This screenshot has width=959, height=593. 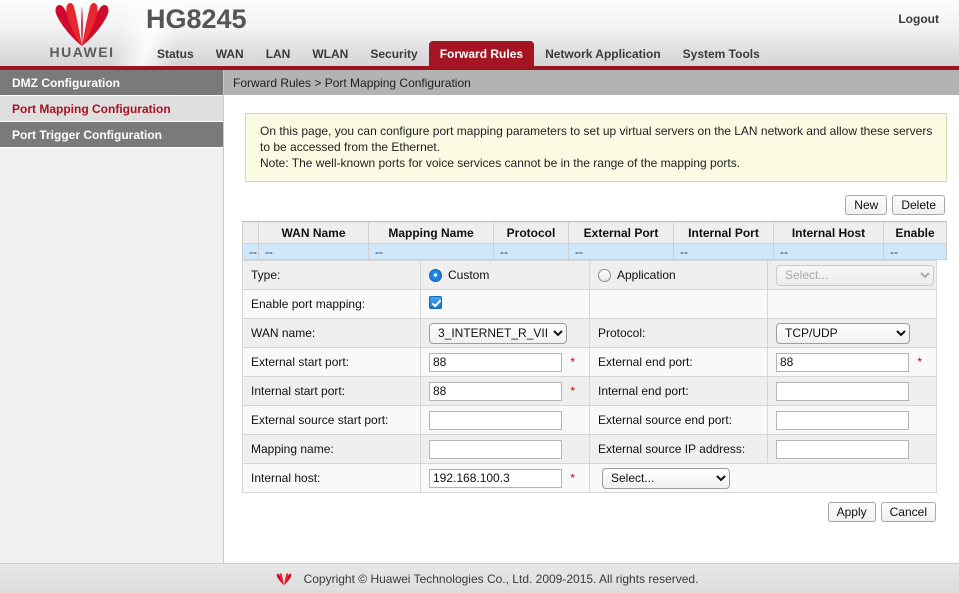 I want to click on row-cell-wan-name: --, so click(x=313, y=251).